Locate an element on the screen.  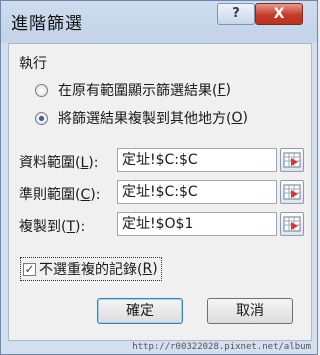
help-button: ? is located at coordinates (236, 14).